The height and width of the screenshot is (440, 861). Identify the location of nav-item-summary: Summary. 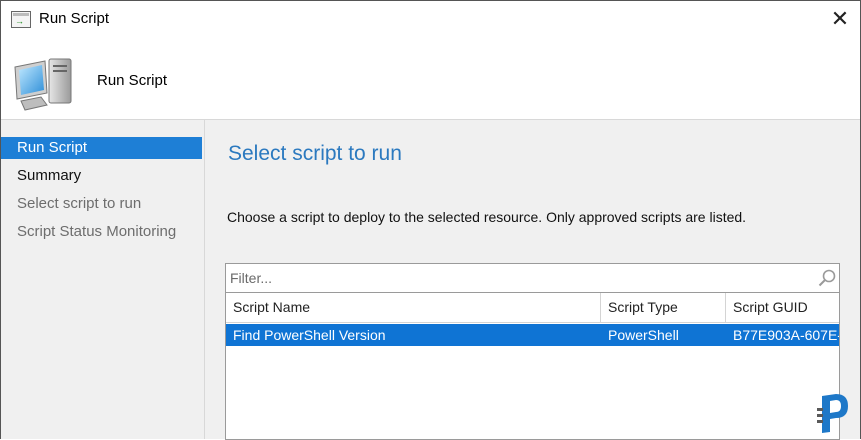
(101, 176).